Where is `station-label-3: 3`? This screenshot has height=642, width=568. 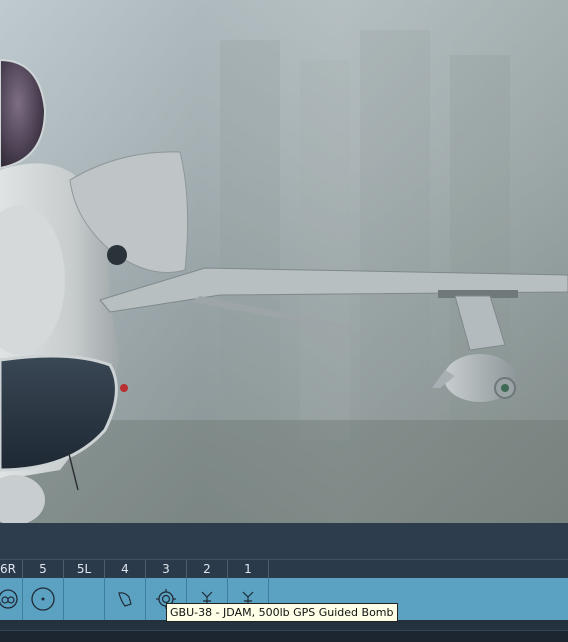 station-label-3: 3 is located at coordinates (166, 569).